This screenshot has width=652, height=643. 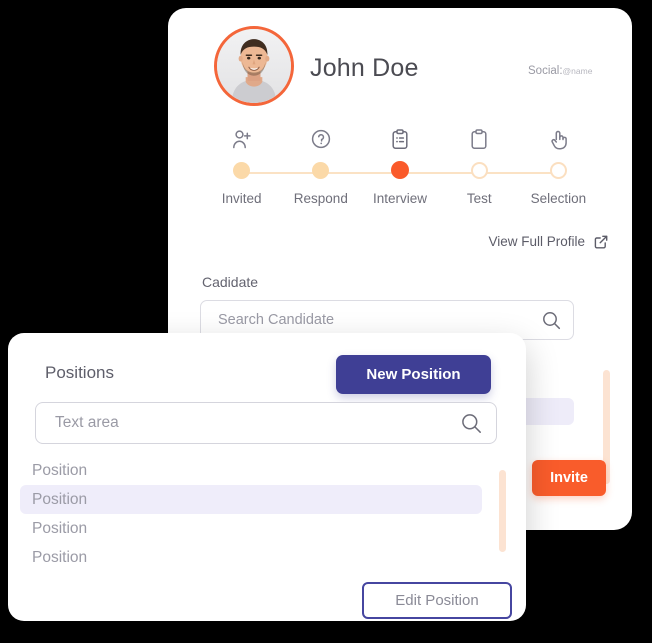 I want to click on stepper-label-interview-col: Interview, so click(x=399, y=199).